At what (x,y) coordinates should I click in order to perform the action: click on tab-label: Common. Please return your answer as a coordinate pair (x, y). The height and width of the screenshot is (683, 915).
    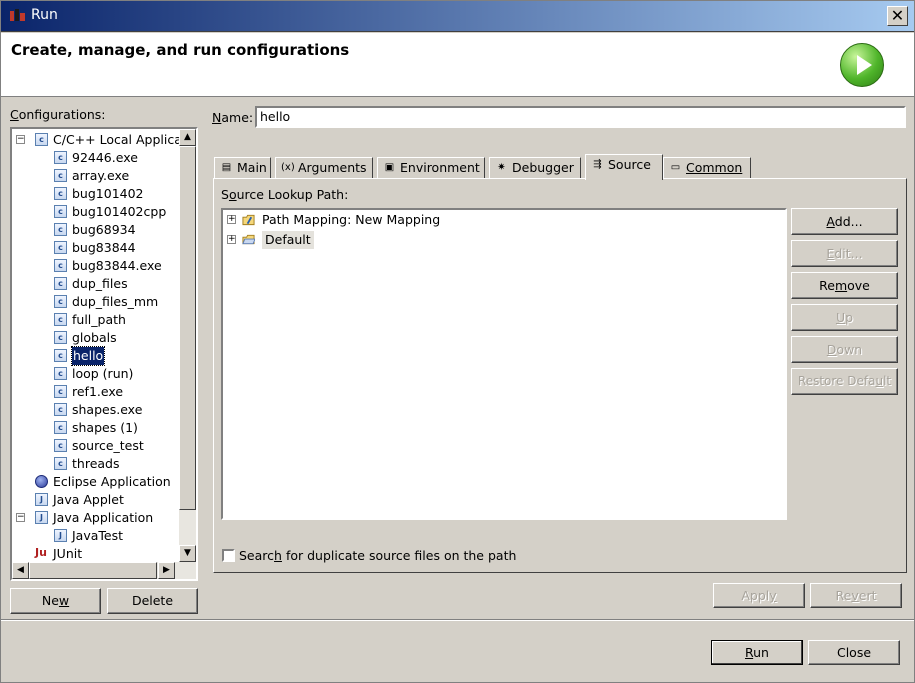
    Looking at the image, I should click on (714, 167).